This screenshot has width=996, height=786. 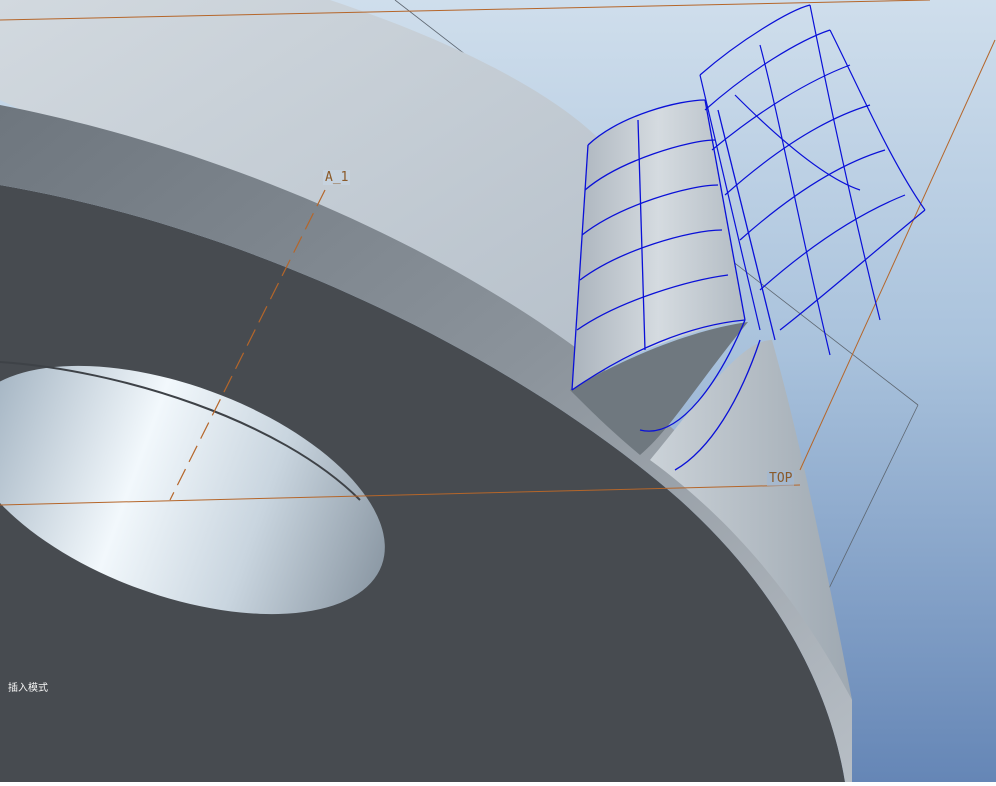 I want to click on datum-axis-label: A_1, so click(x=337, y=177).